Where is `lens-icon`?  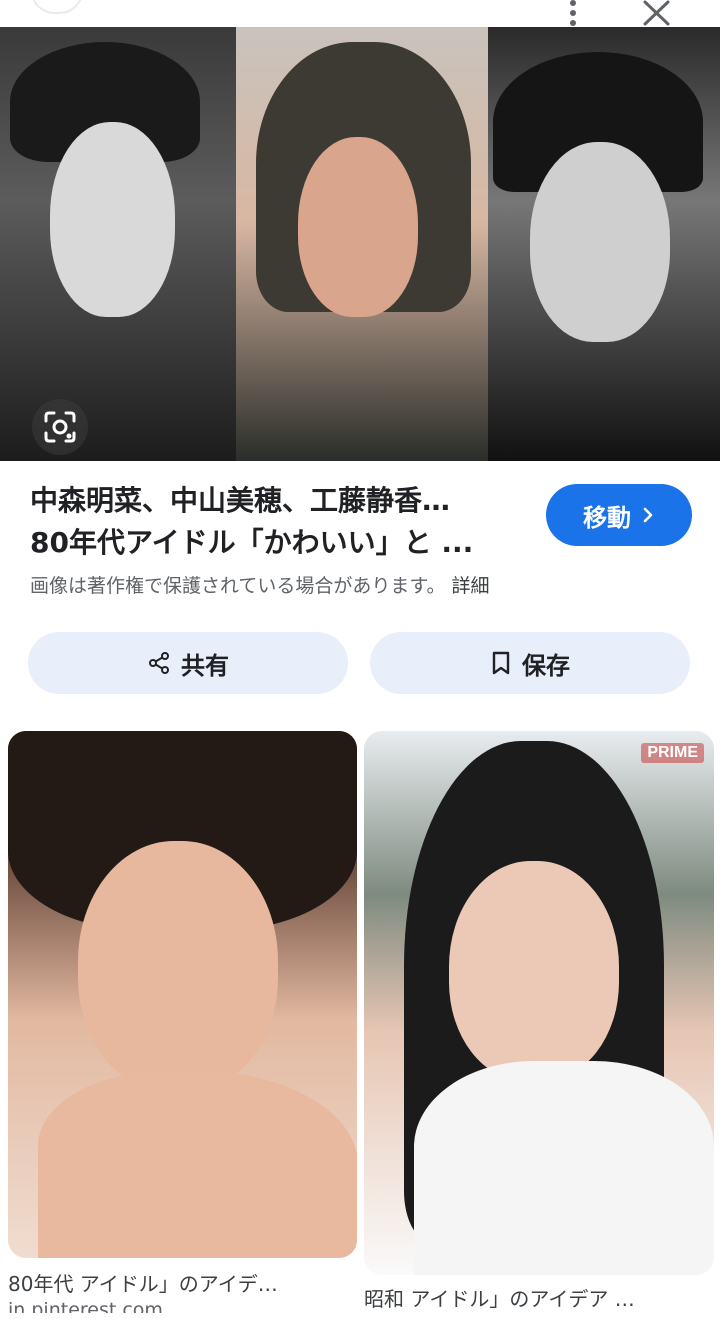 lens-icon is located at coordinates (60, 427).